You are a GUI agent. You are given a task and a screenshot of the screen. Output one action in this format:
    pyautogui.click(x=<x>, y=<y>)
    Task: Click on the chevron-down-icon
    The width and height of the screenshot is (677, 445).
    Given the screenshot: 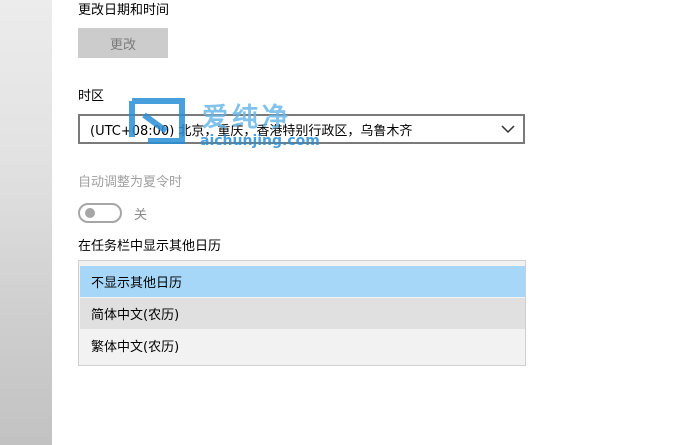 What is the action you would take?
    pyautogui.click(x=508, y=129)
    